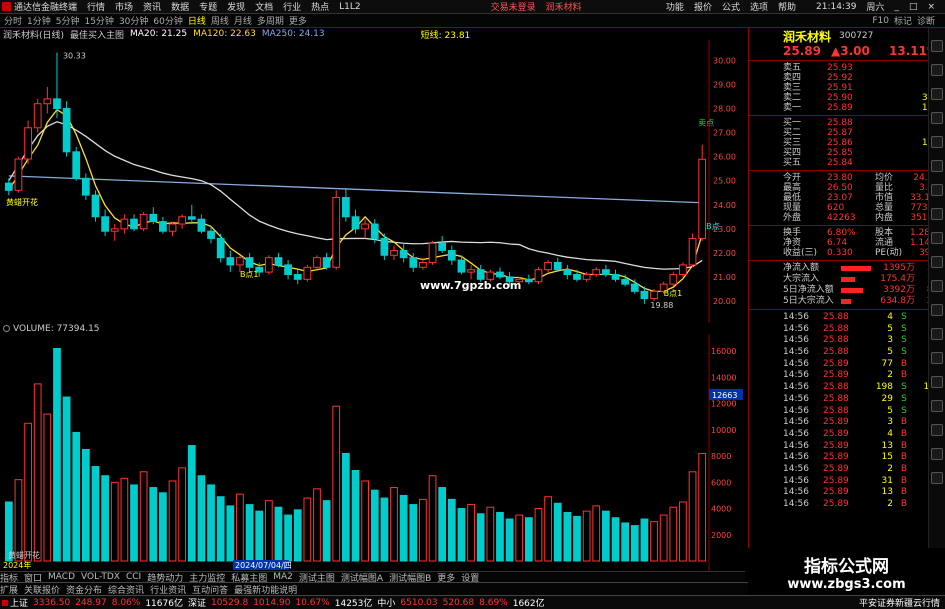  Describe the element at coordinates (197, 602) in the screenshot. I see `sz-index-label: 深证` at that location.